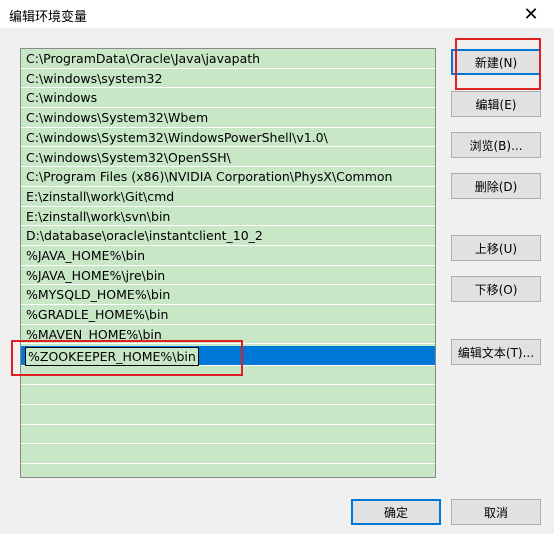  I want to click on list-item: E:\zinstall\work\Git\cmd, so click(228, 197).